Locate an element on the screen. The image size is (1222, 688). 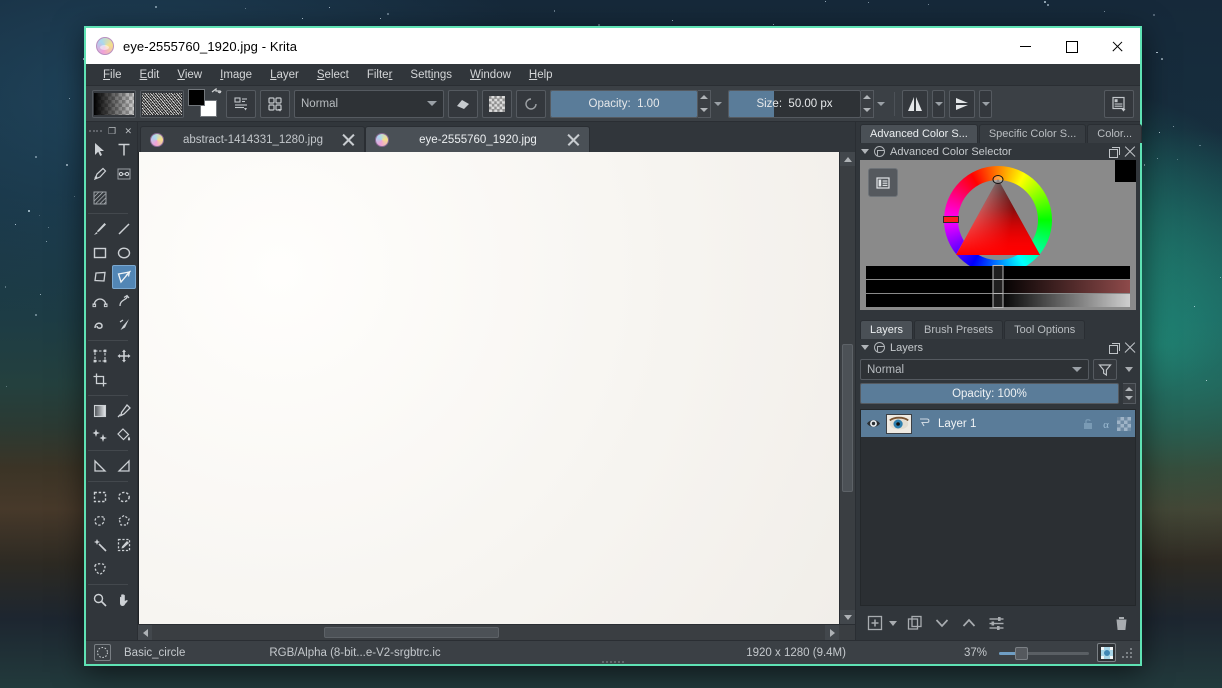
tool-transform is located at coordinates (100, 356).